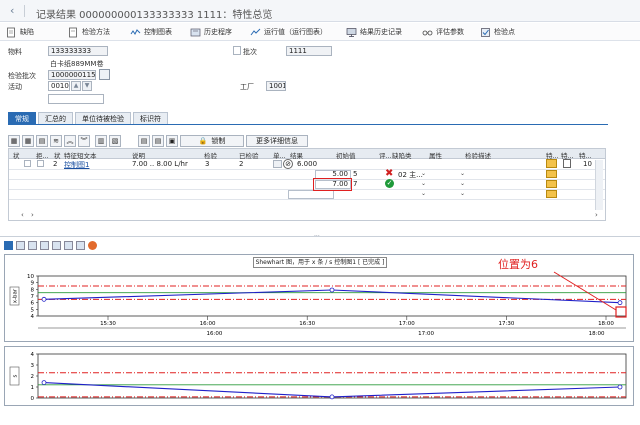 This screenshot has width=640, height=425. I want to click on y-tick-label: 1, so click(33, 388).